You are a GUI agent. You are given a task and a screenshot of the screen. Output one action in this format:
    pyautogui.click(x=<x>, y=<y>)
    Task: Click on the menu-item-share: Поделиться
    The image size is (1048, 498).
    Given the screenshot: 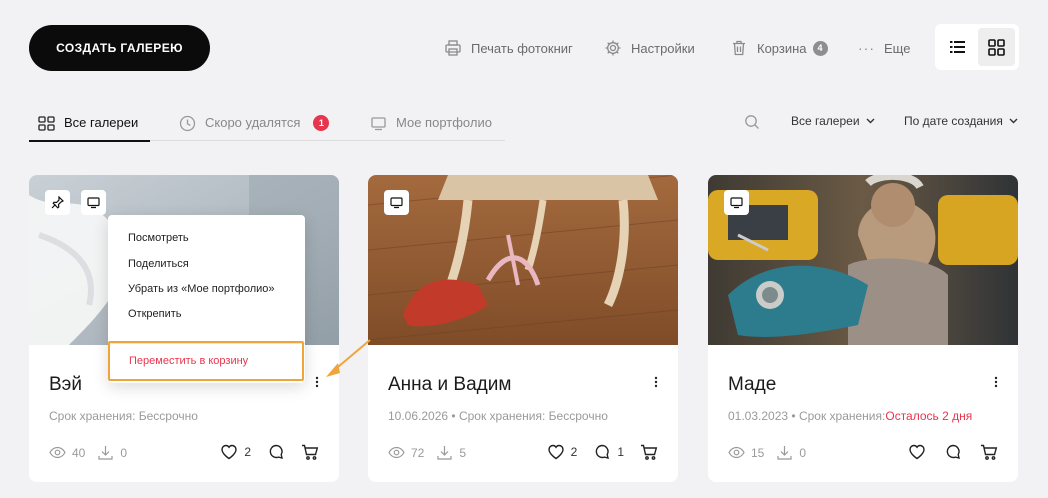 What is the action you would take?
    pyautogui.click(x=158, y=264)
    